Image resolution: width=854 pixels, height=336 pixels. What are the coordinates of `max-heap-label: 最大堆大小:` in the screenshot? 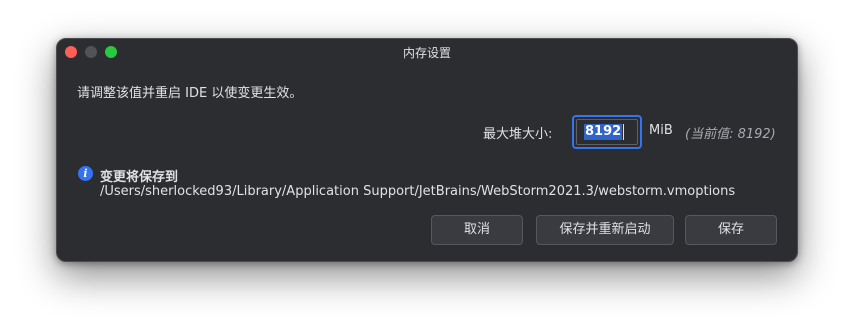 It's located at (518, 134).